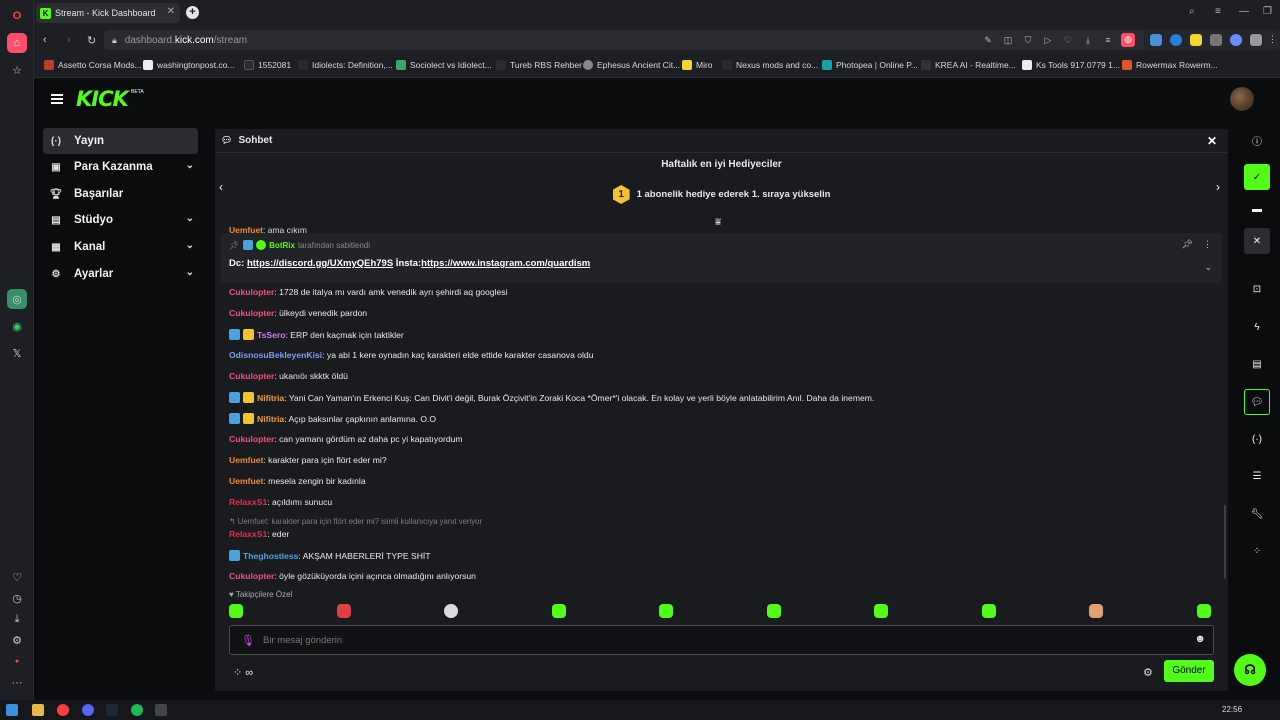 This screenshot has width=1280, height=720. What do you see at coordinates (88, 710) in the screenshot?
I see `discord-icon` at bounding box center [88, 710].